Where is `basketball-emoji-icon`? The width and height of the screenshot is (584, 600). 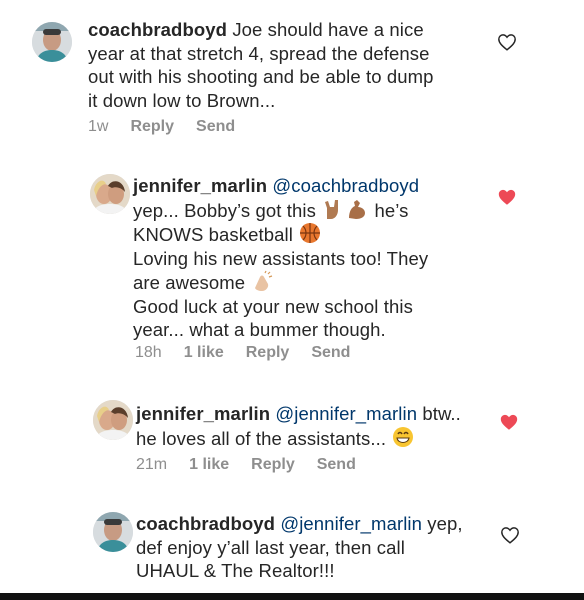
basketball-emoji-icon is located at coordinates (310, 233).